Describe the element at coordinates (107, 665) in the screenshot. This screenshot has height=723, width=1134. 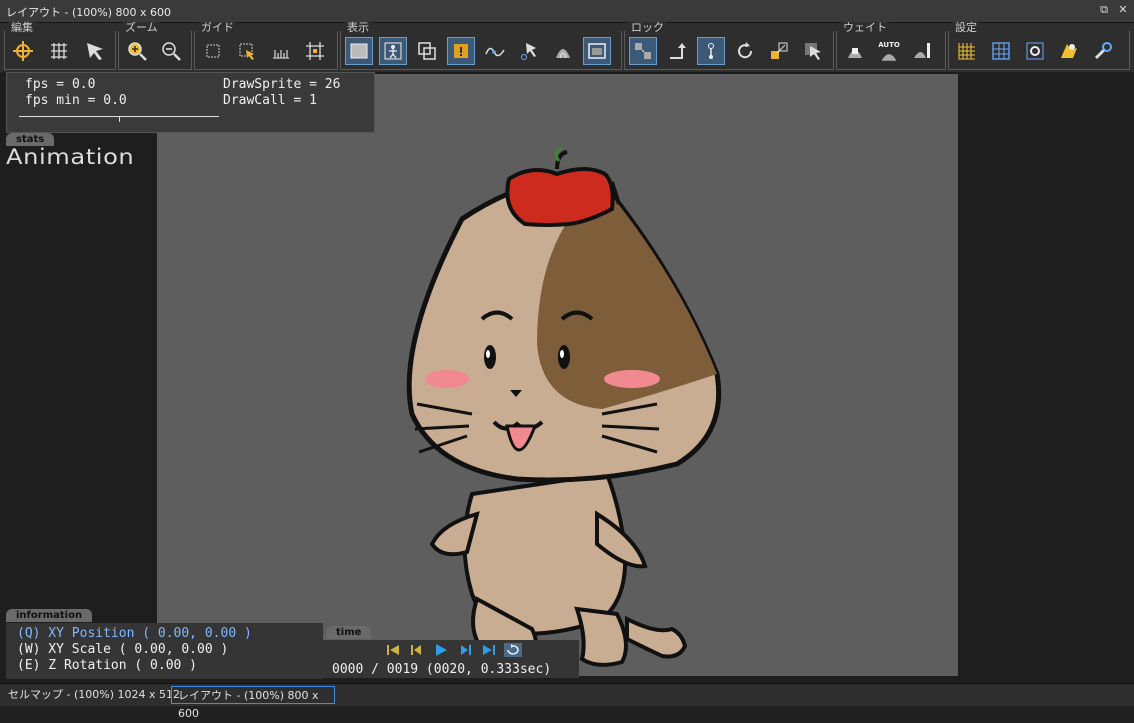
I see `rotation-readout: (E) Z Rotation ( 0.00 )` at that location.